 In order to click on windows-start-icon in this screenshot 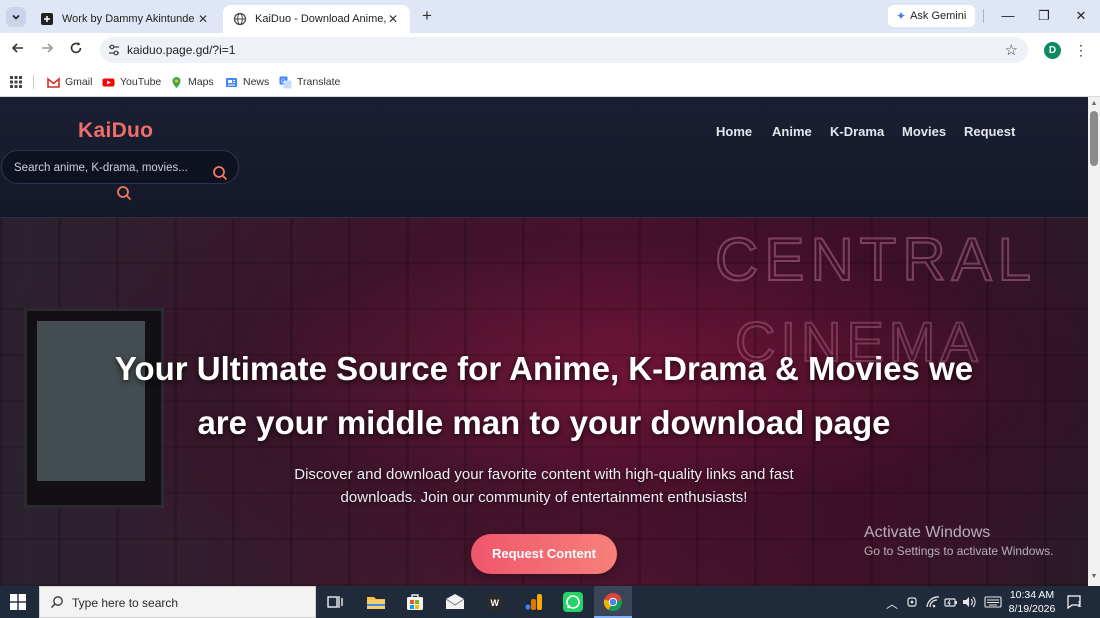, I will do `click(18, 602)`.